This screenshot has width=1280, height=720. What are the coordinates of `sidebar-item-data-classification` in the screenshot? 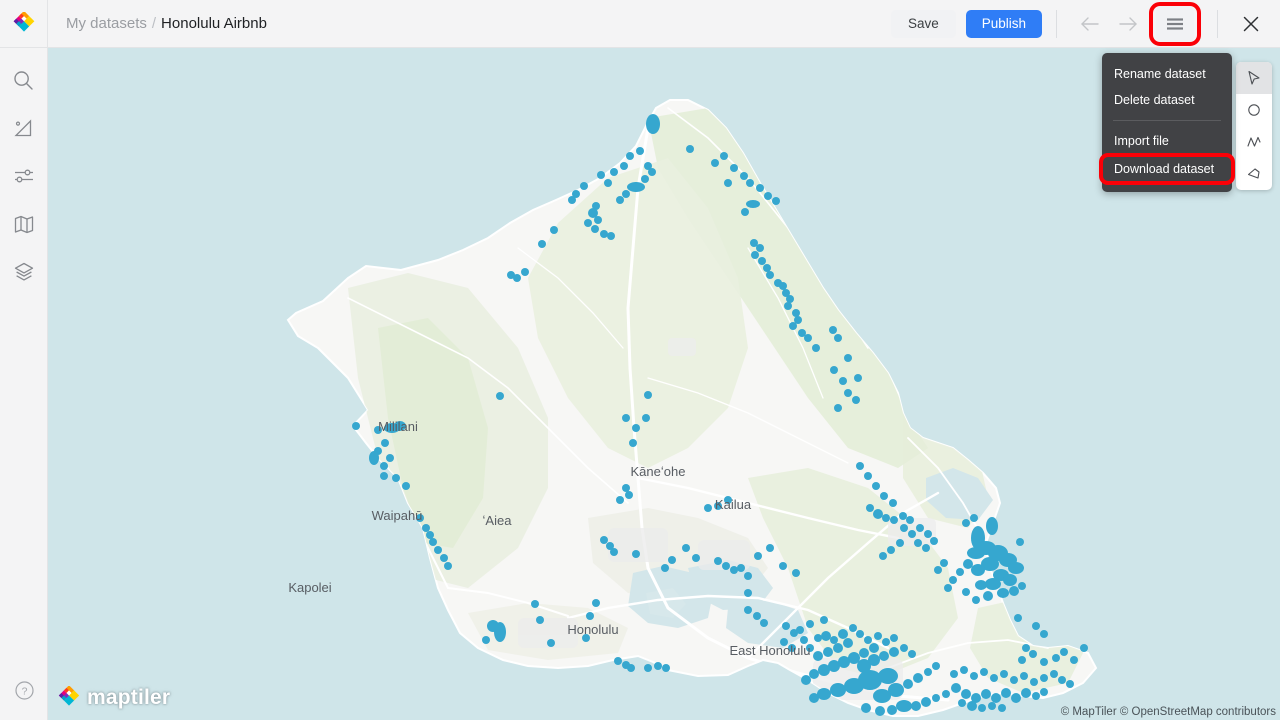 It's located at (24, 128).